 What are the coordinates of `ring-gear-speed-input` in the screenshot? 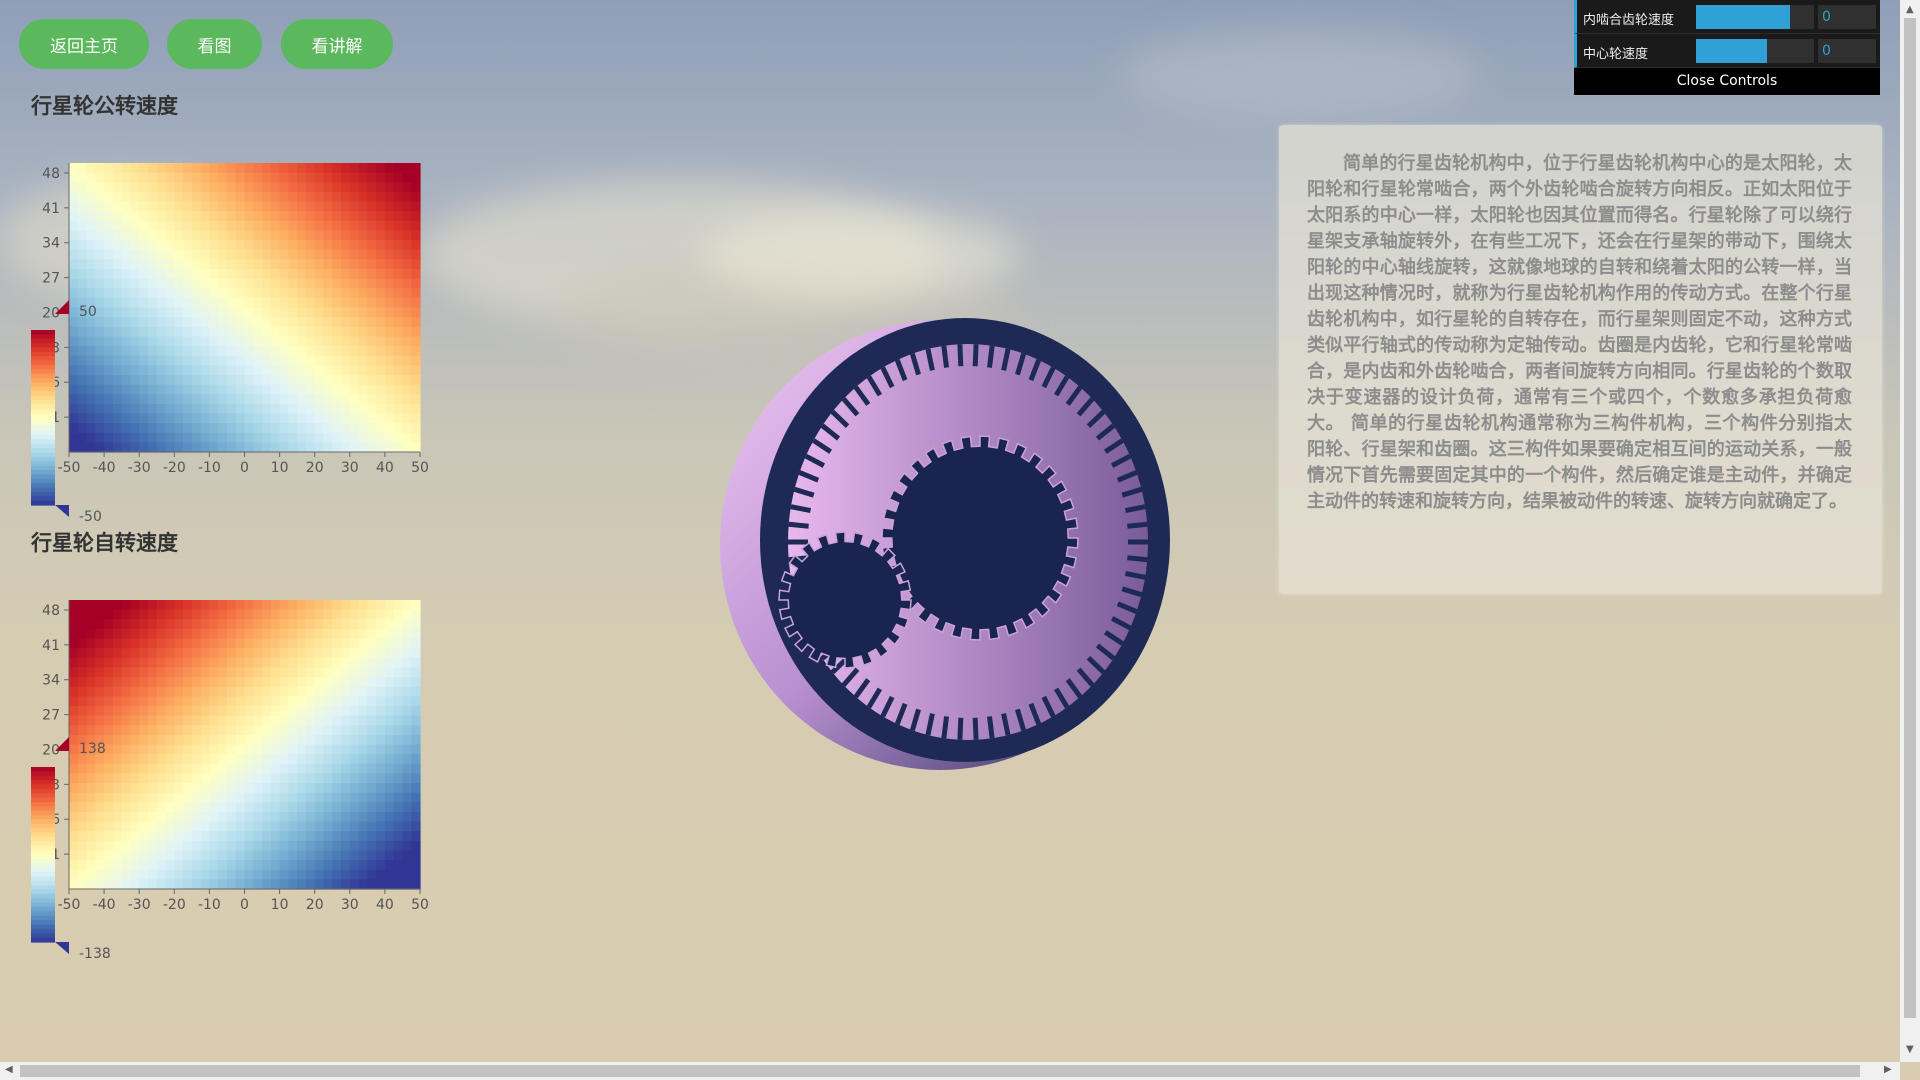 It's located at (1847, 17).